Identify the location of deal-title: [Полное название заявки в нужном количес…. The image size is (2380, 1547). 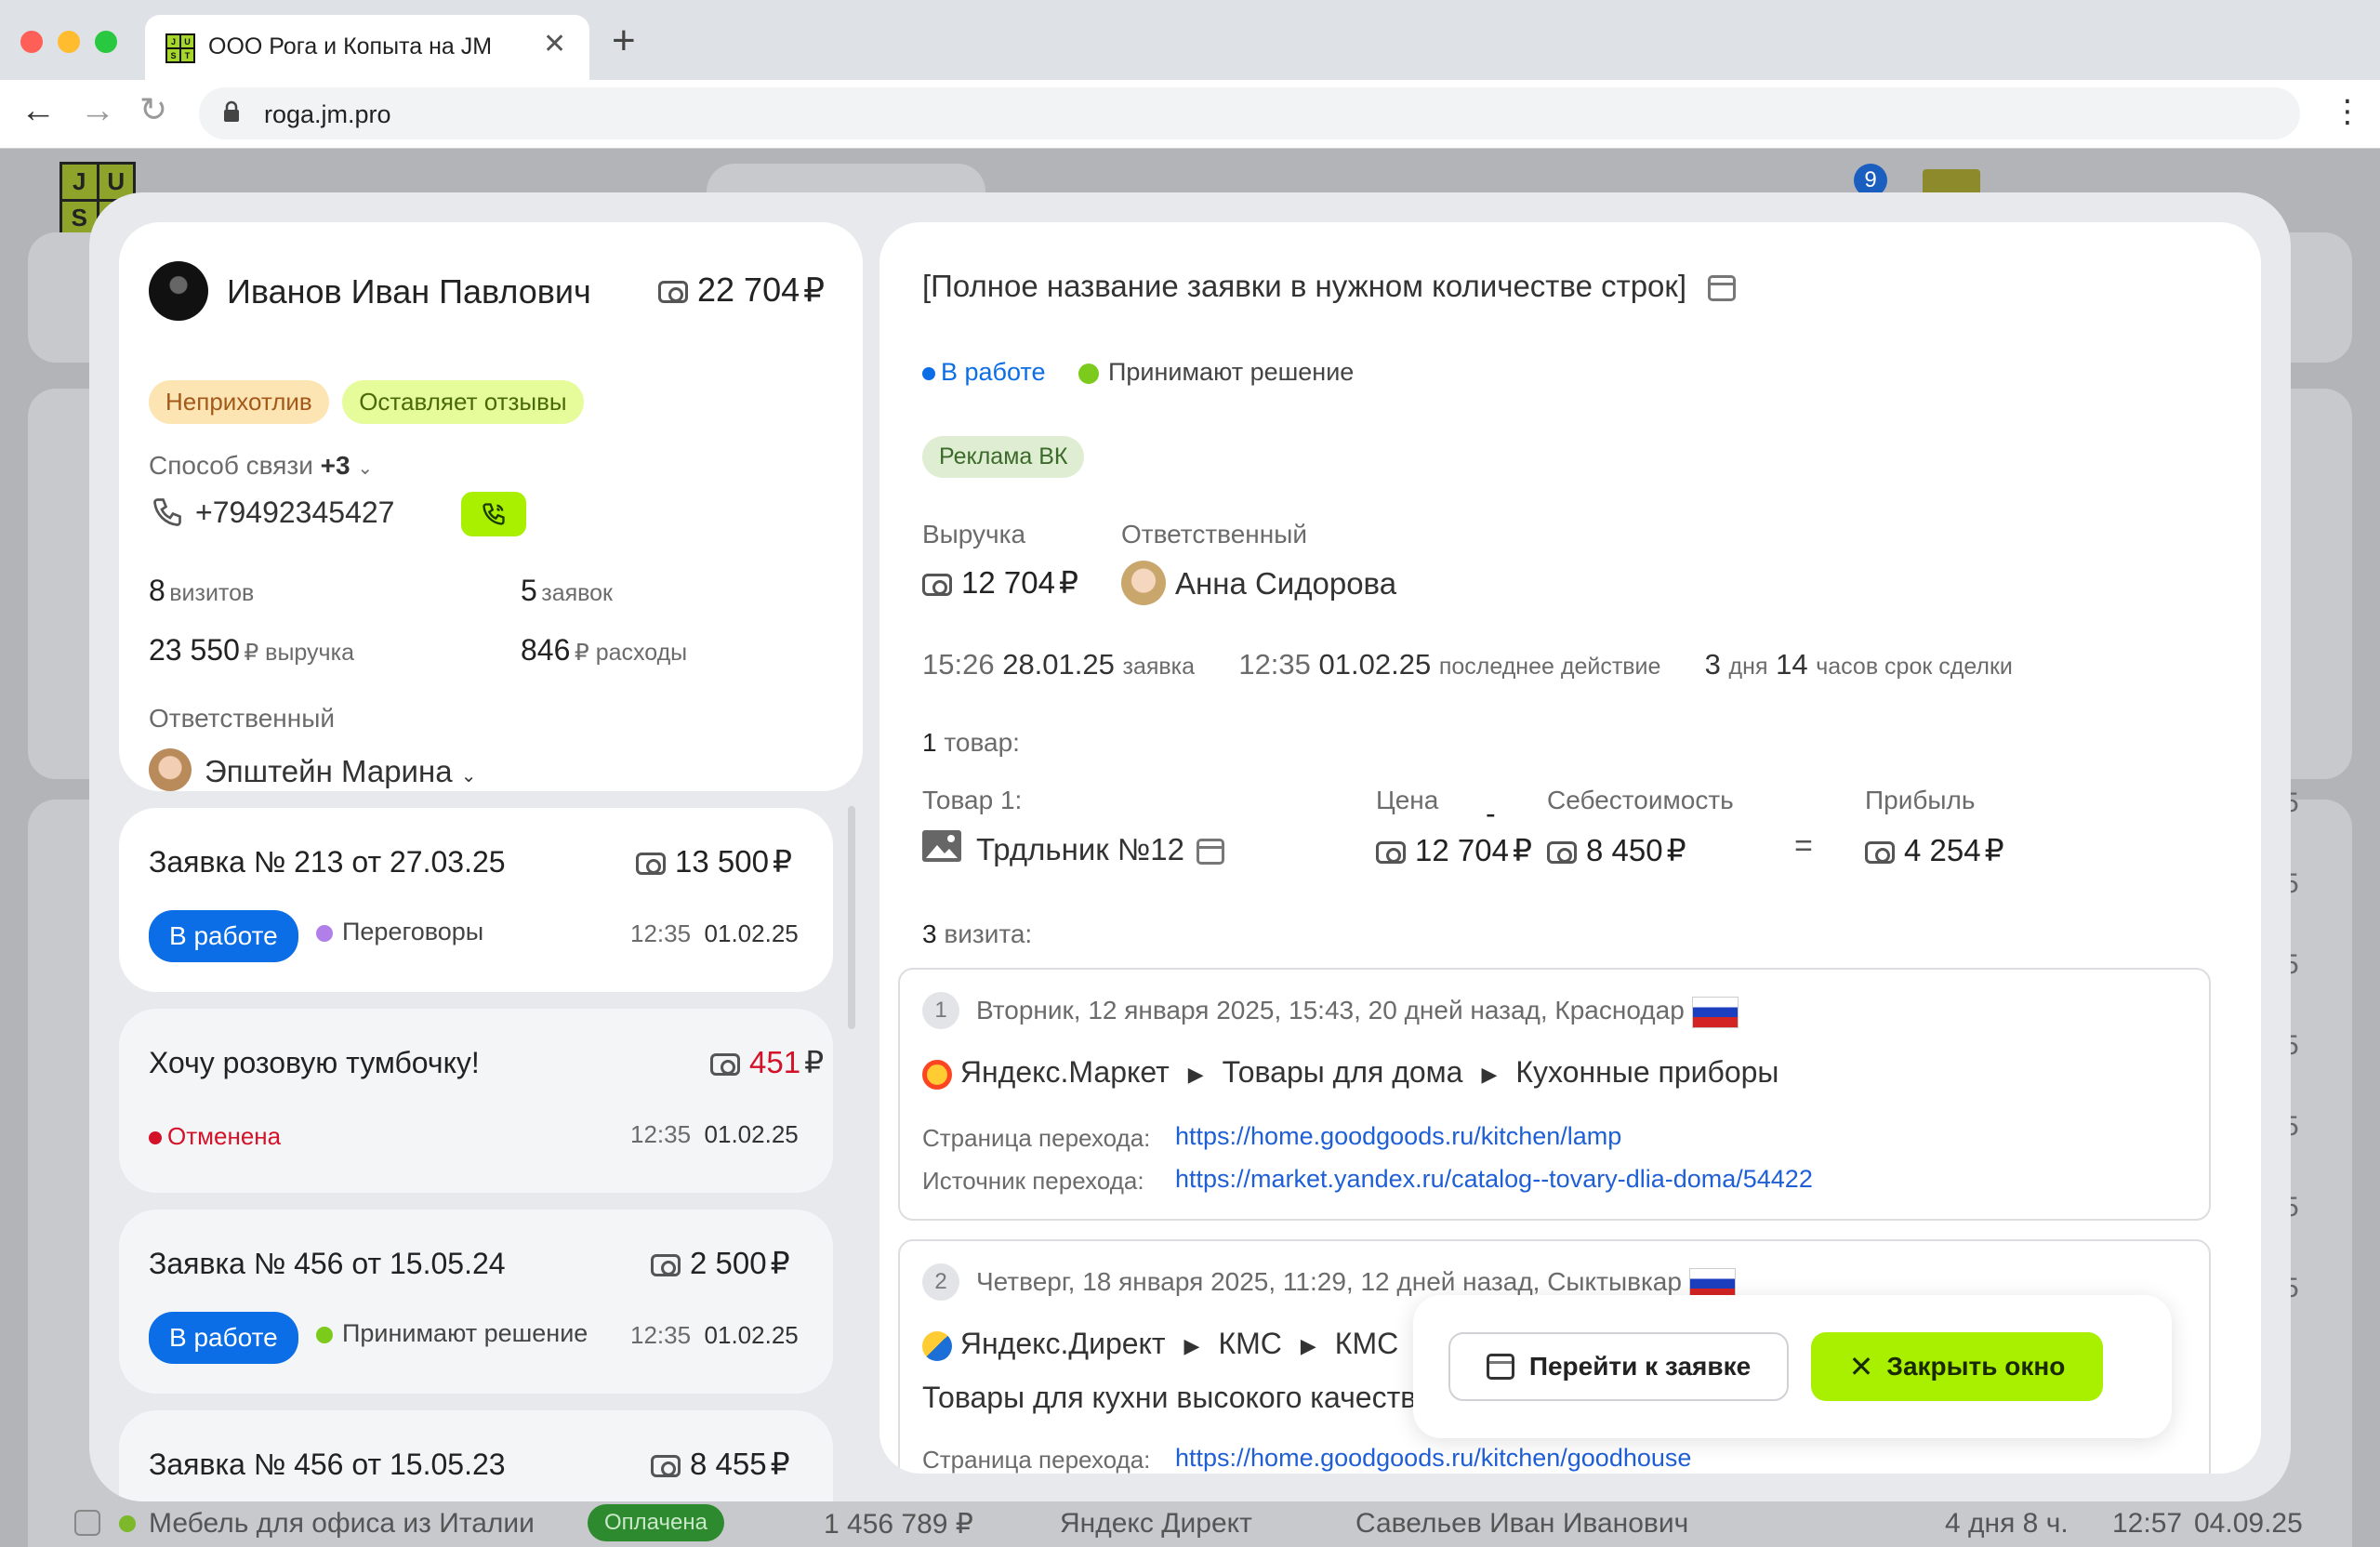
(1329, 286).